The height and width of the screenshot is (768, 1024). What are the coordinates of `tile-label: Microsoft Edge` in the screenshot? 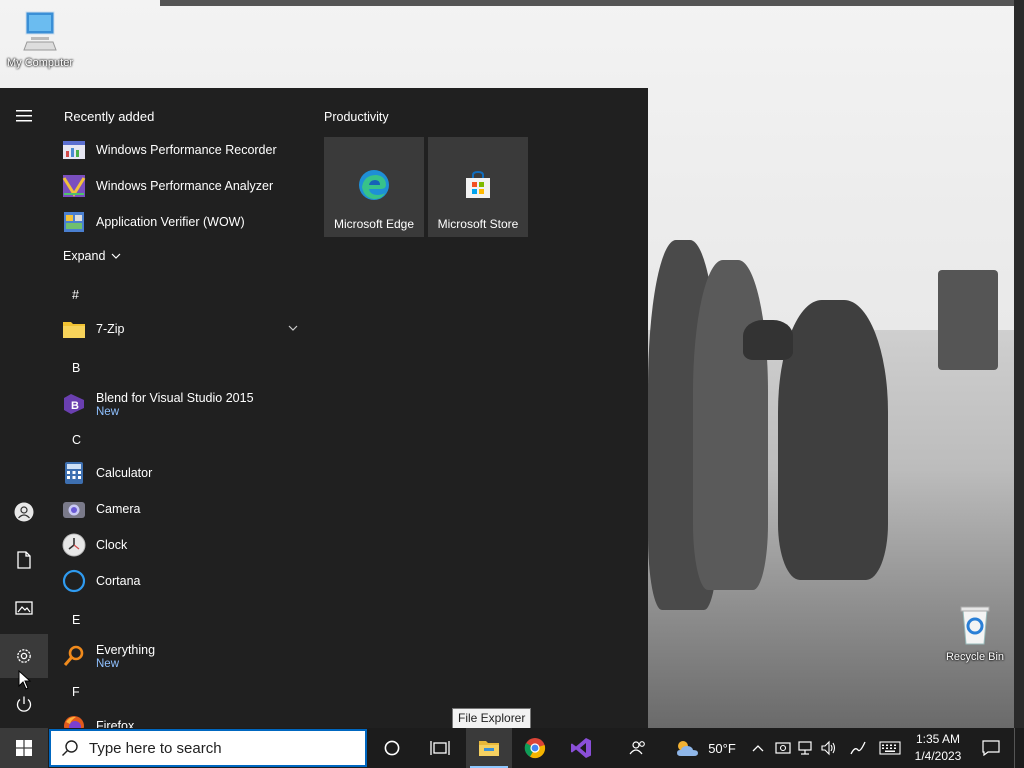 It's located at (374, 224).